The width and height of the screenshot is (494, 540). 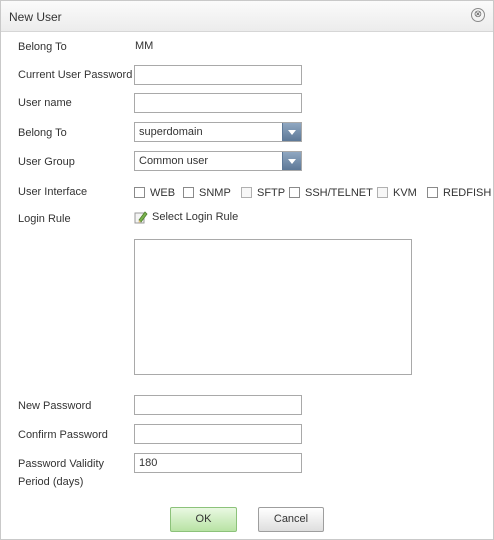 What do you see at coordinates (218, 405) in the screenshot?
I see `new-password-field` at bounding box center [218, 405].